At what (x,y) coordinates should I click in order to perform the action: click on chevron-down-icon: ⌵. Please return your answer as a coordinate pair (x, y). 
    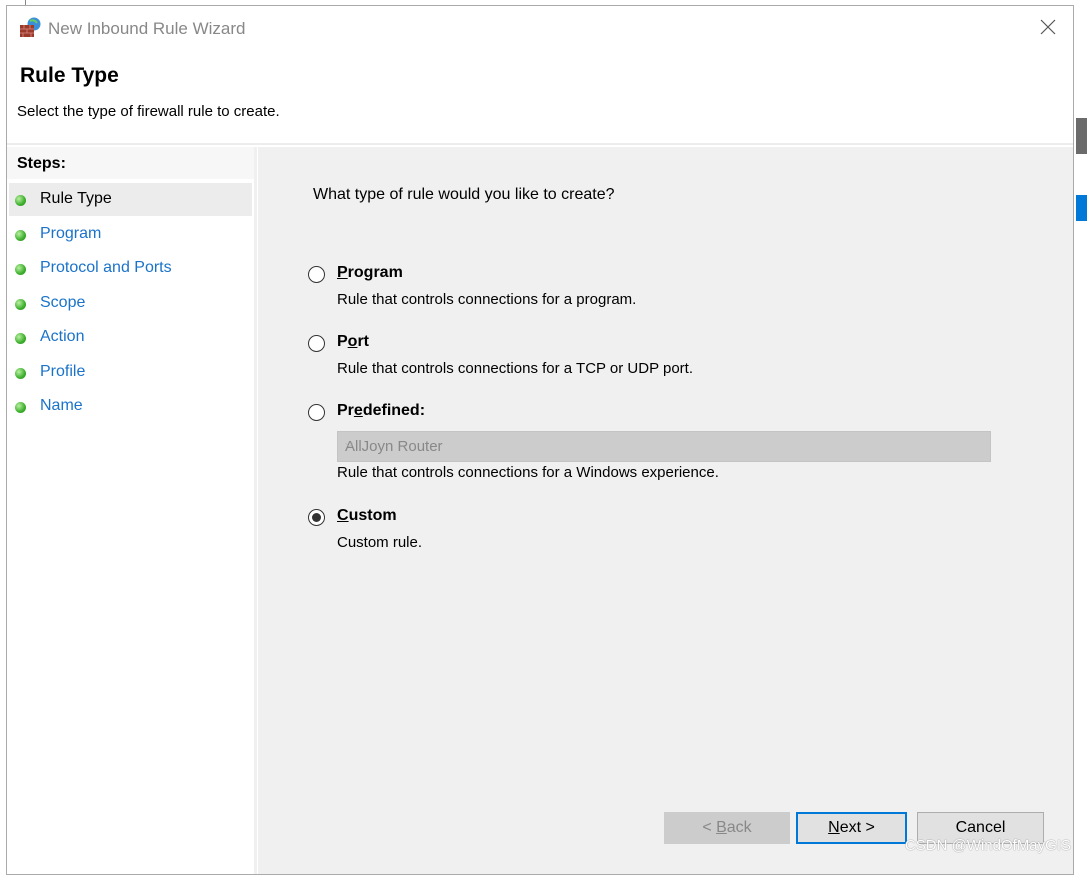
    Looking at the image, I should click on (349, 444).